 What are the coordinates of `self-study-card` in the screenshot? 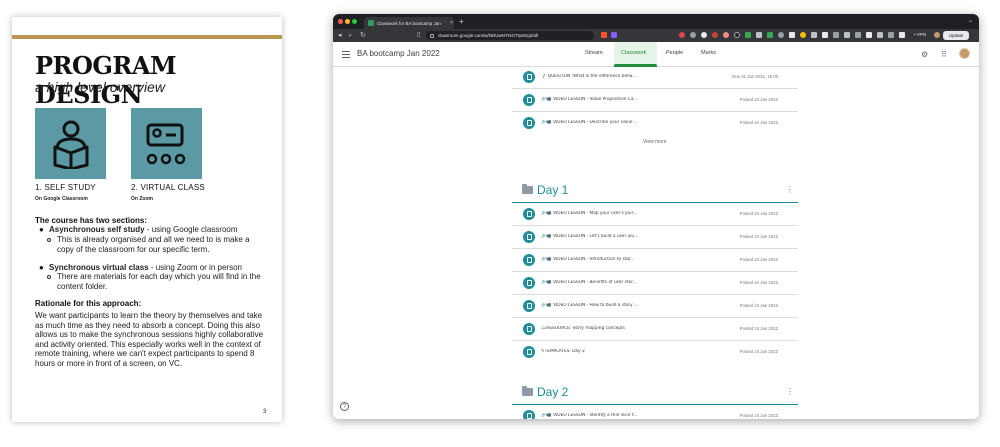 It's located at (70, 143).